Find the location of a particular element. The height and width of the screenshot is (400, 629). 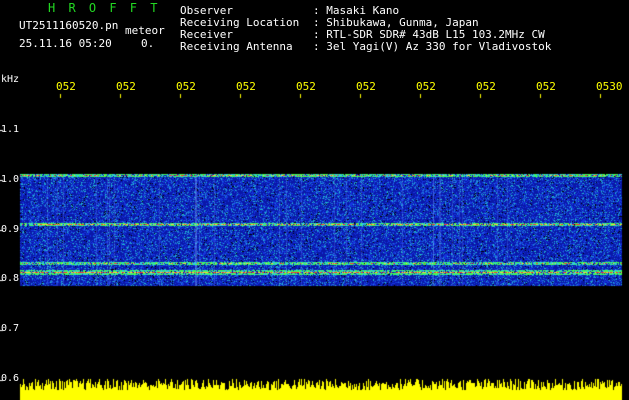

mode-label: meteor is located at coordinates (145, 30).